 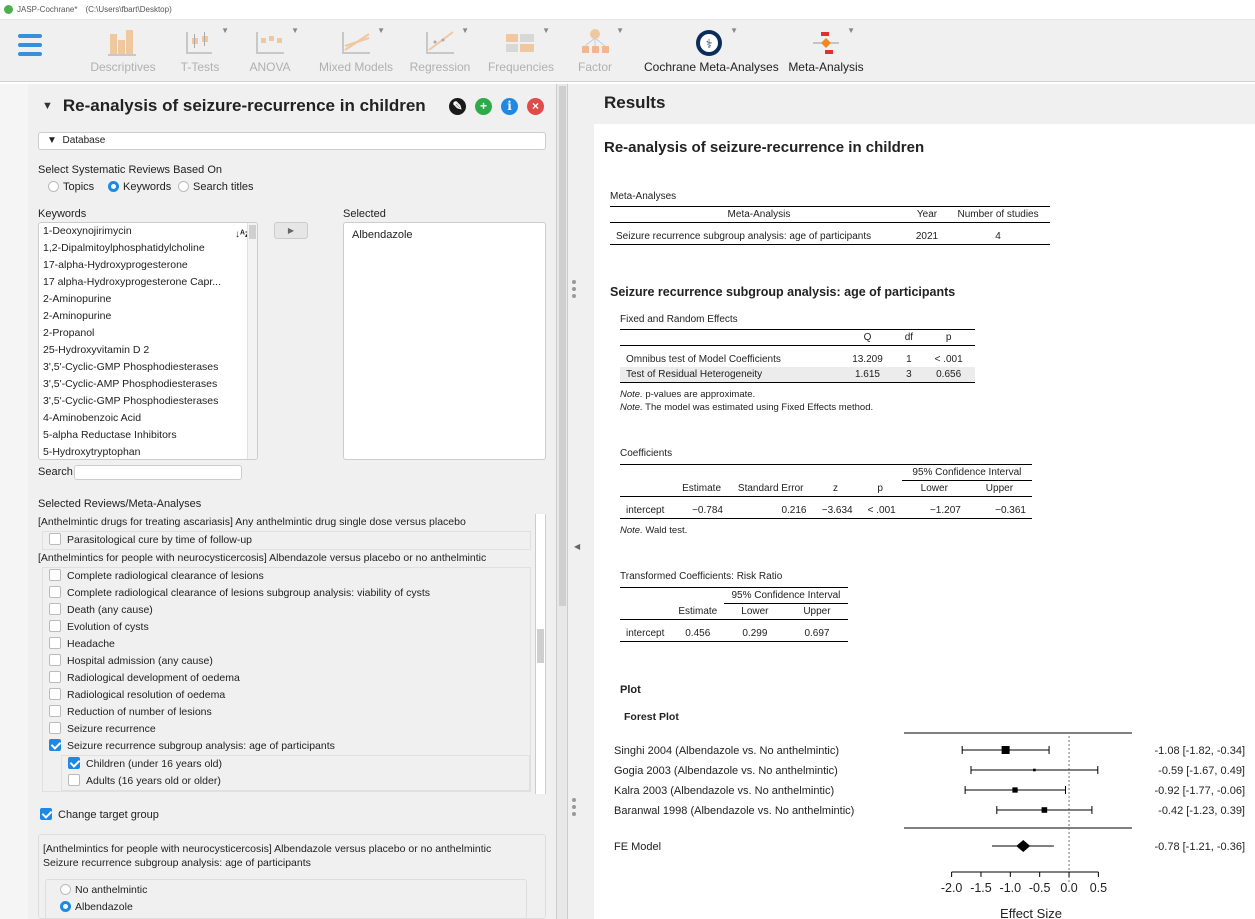 I want to click on radio-albendazole: Albendazole, so click(x=96, y=907).